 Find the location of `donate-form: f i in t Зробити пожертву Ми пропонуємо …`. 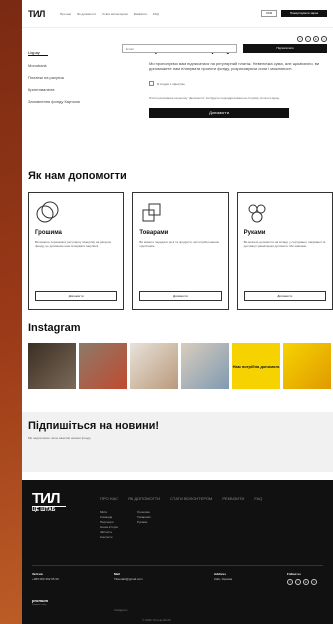

donate-form: f i in t Зробити пожертву Ми пропонуємо … is located at coordinates (238, 77).